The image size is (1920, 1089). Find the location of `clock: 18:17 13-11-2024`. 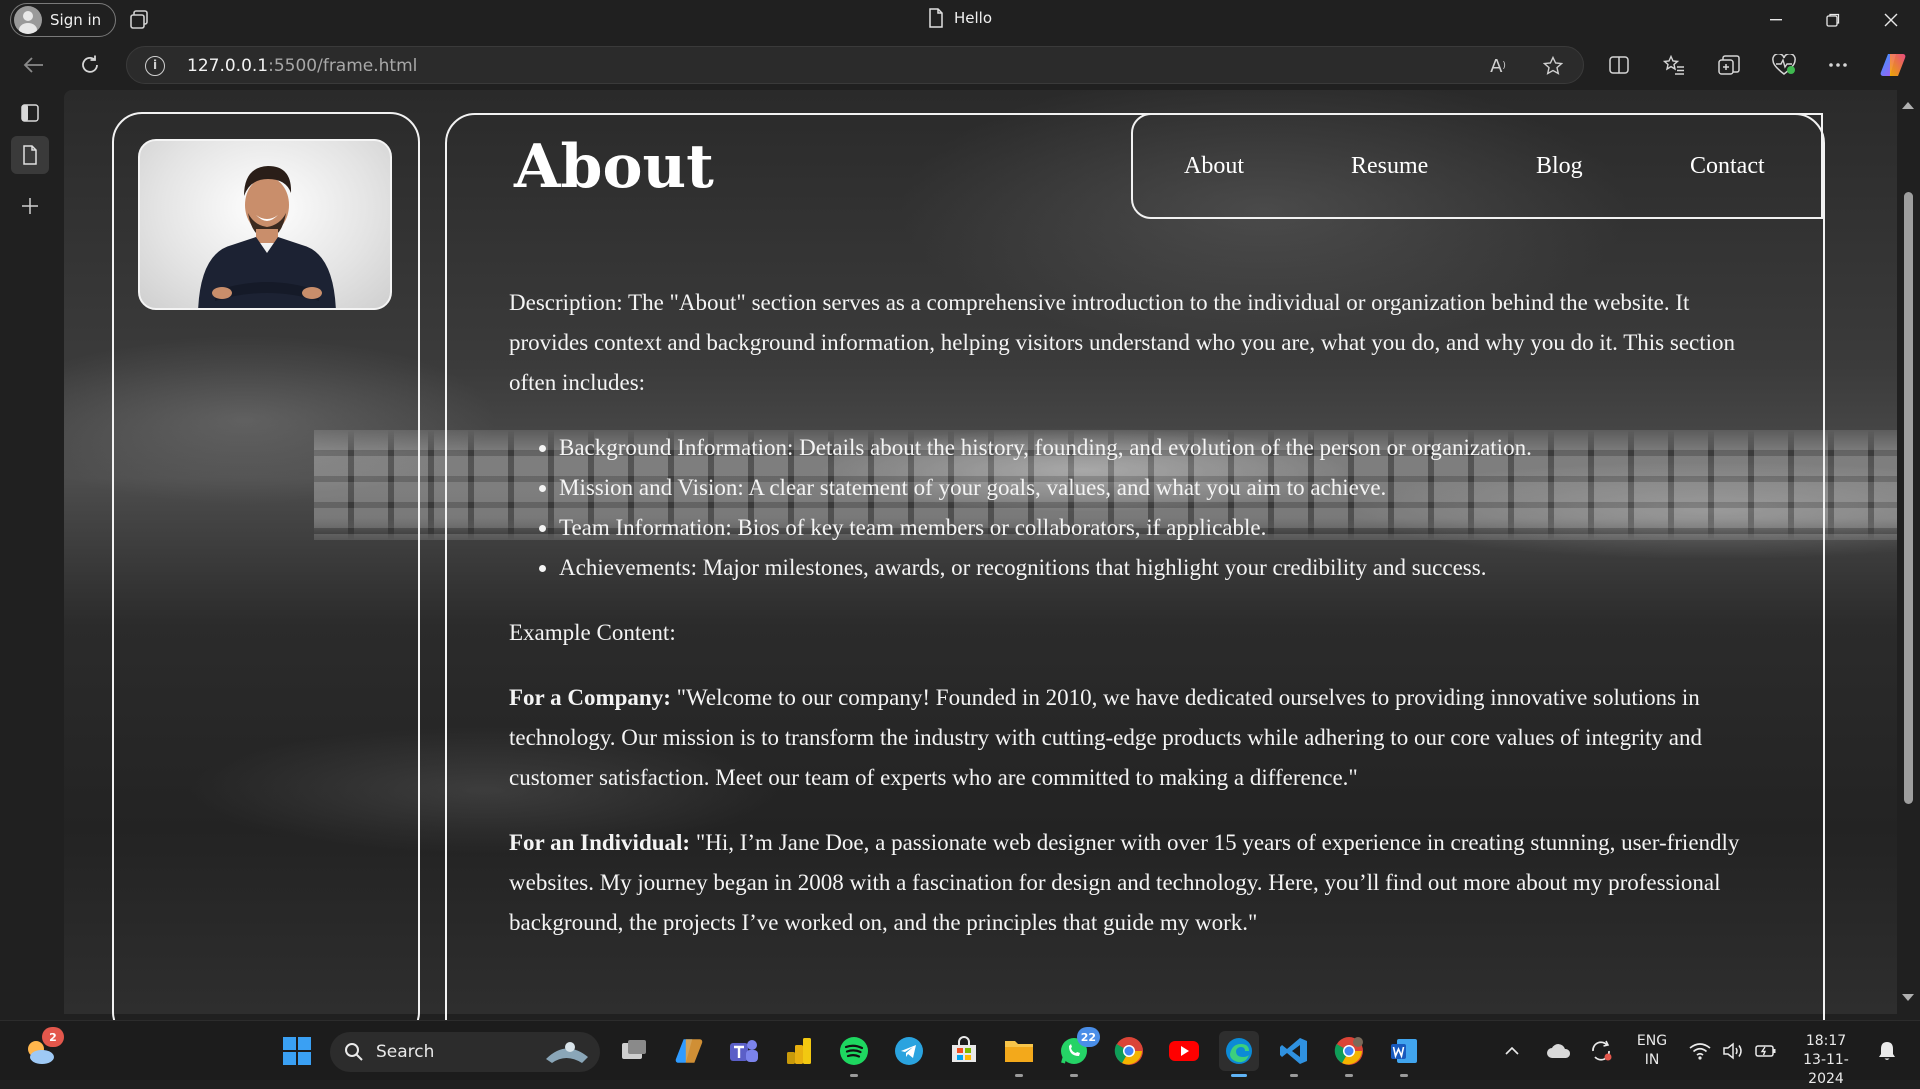

clock: 18:17 13-11-2024 is located at coordinates (1826, 1060).